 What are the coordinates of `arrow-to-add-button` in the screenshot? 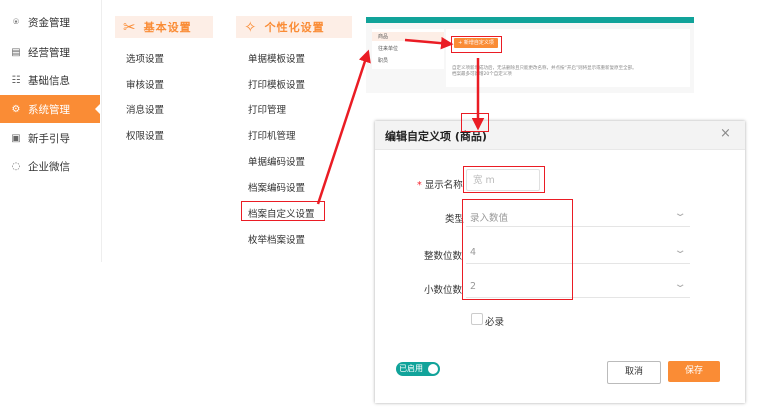 It's located at (429, 43).